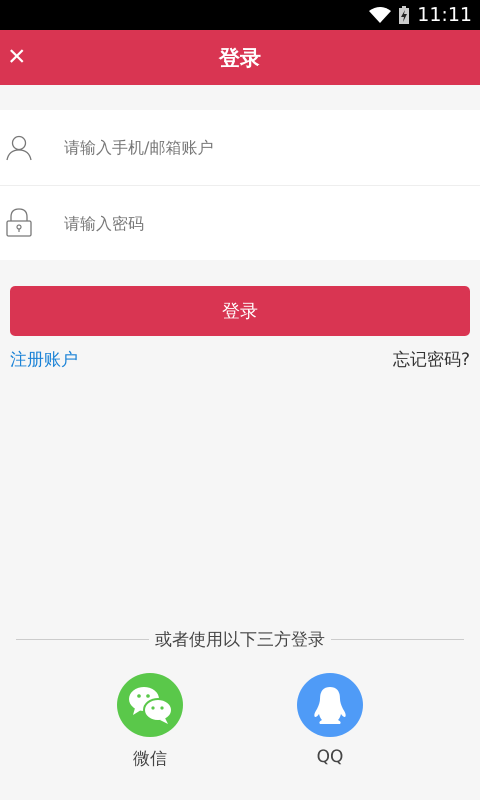 The width and height of the screenshot is (480, 800). Describe the element at coordinates (19, 223) in the screenshot. I see `lock-icon` at that location.